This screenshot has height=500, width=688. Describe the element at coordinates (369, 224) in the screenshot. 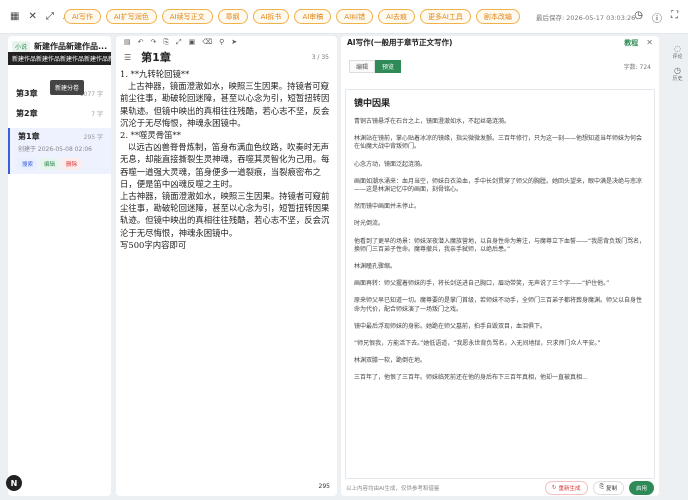

I see `ai-output-paragraph: 时光倒流。` at that location.